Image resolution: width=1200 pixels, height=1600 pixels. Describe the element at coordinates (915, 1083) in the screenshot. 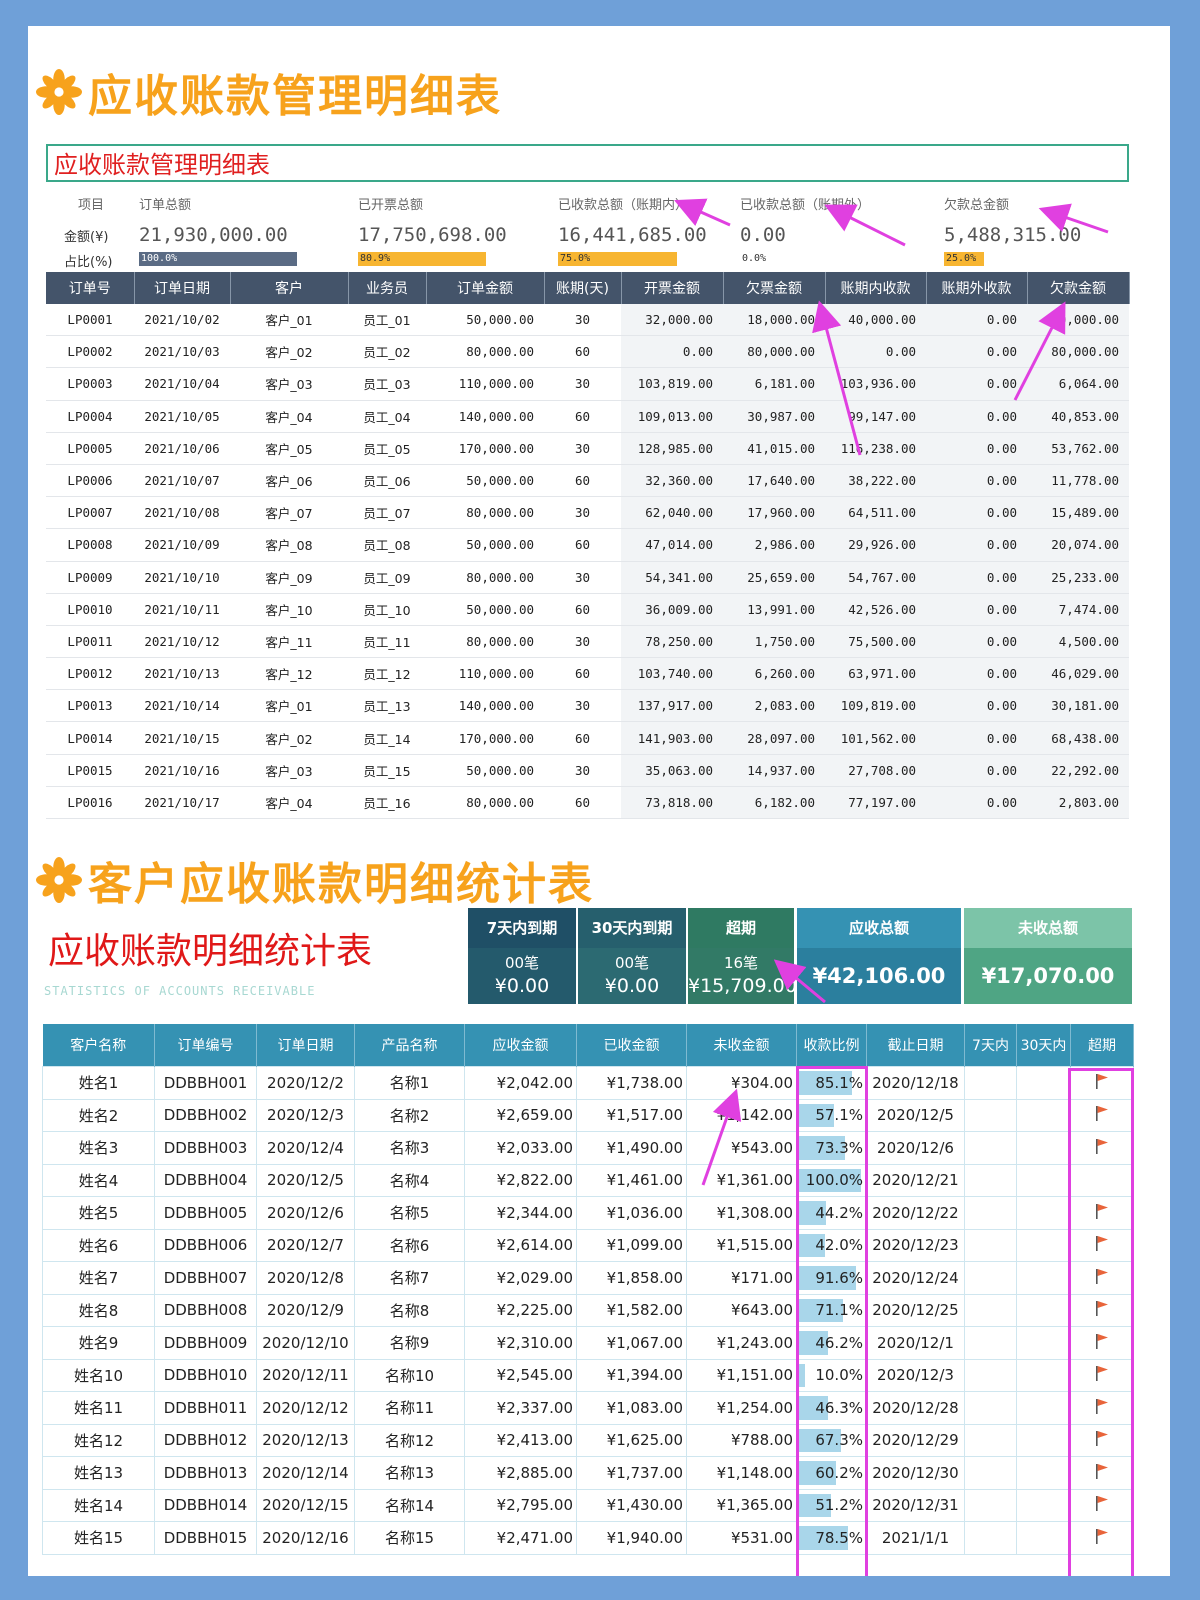

I see `table-cell: 2020/12/18` at that location.